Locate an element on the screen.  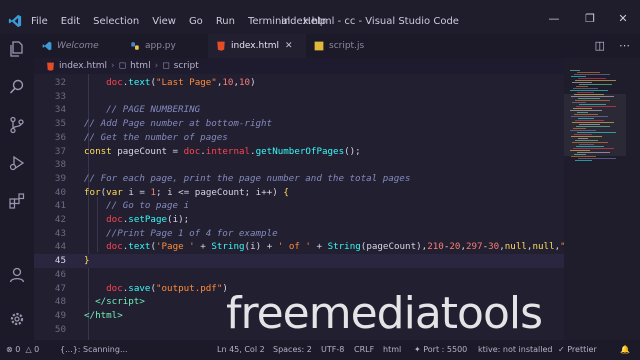
line-number: 42 is located at coordinates (60, 219).